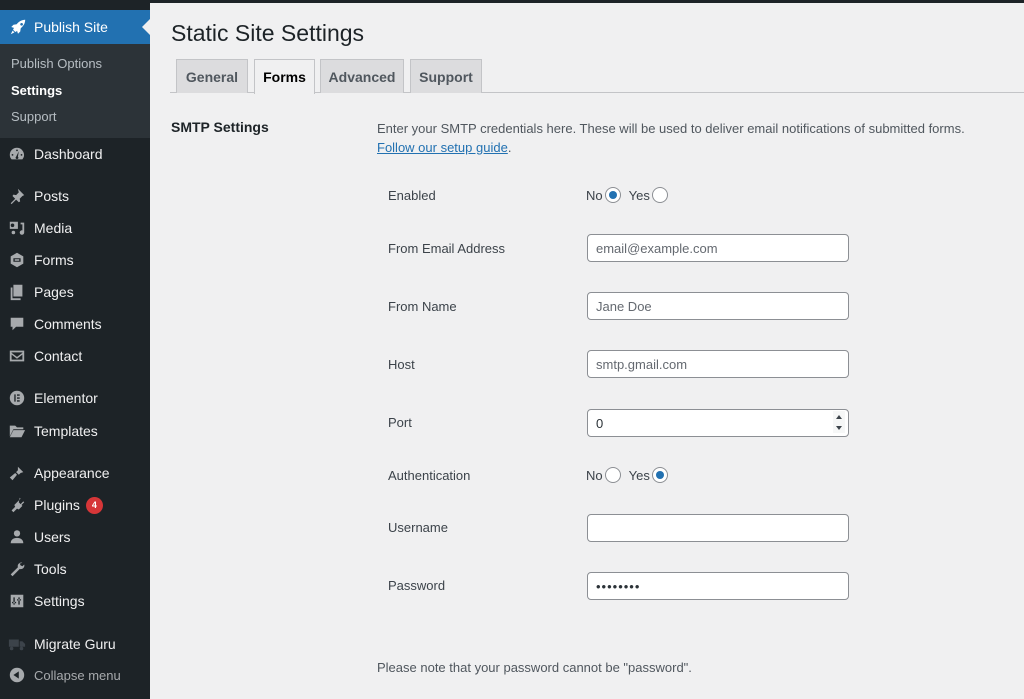 This screenshot has width=1024, height=699. I want to click on from-email-input, so click(718, 248).